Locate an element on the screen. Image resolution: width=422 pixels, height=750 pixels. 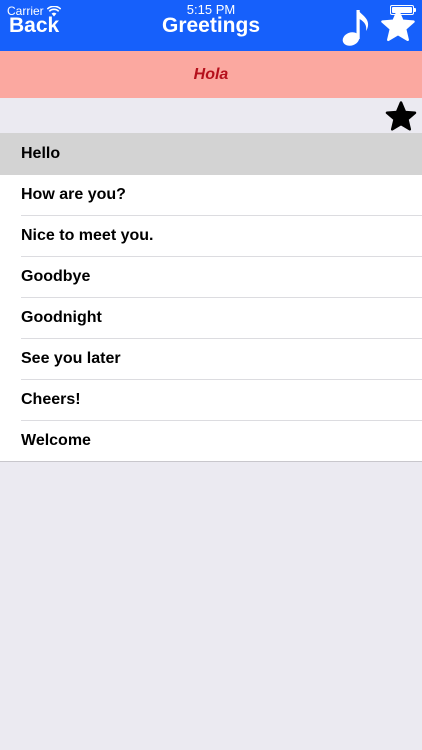
phrase-item-goodbye: Goodbye is located at coordinates (211, 276).